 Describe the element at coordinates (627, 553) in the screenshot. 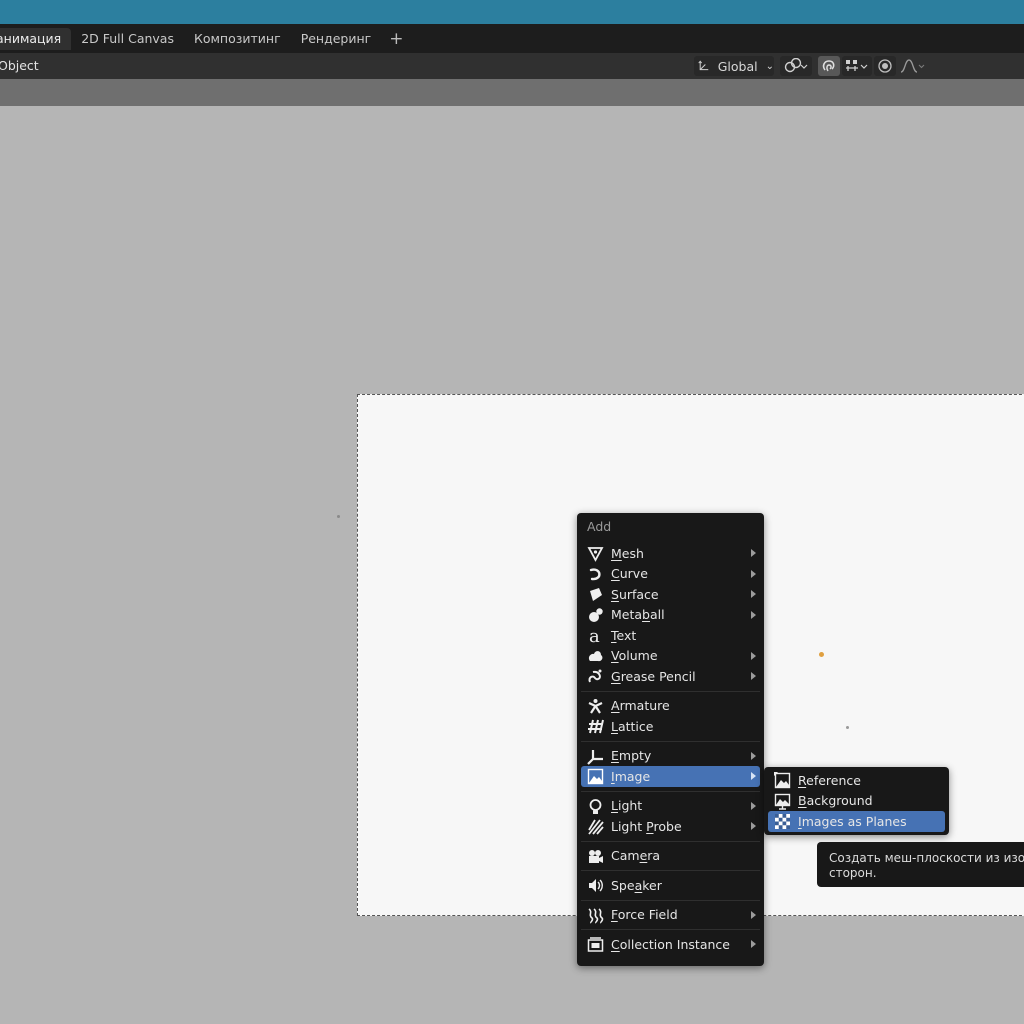

I see `menu-item-label: Mesh` at that location.